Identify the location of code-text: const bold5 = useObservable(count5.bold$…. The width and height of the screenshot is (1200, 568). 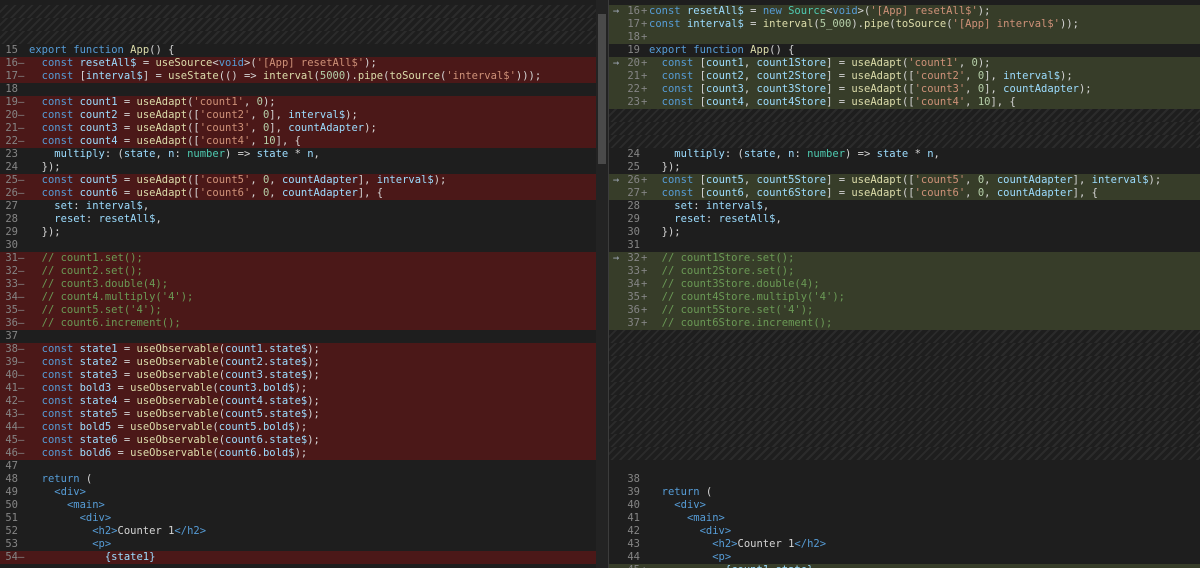
(318, 427).